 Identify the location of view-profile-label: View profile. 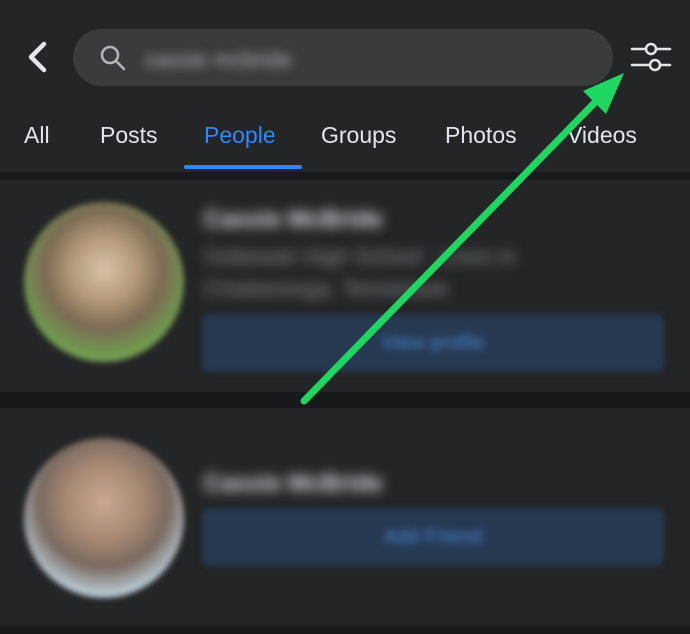
(433, 343).